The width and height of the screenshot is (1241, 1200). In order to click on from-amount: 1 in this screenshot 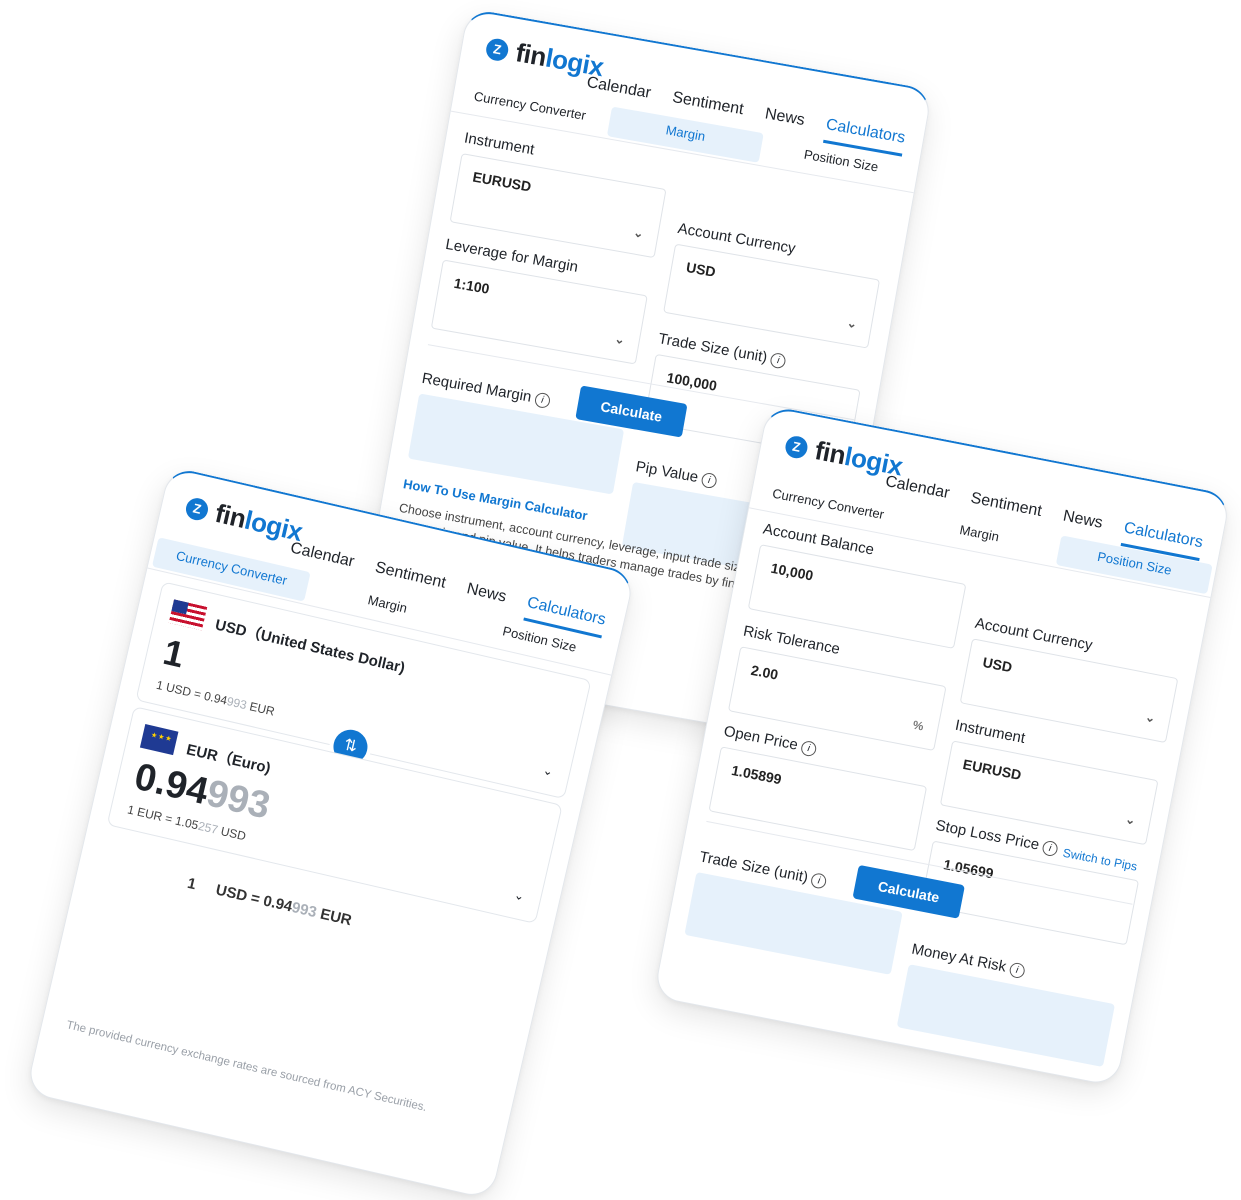, I will do `click(174, 653)`.